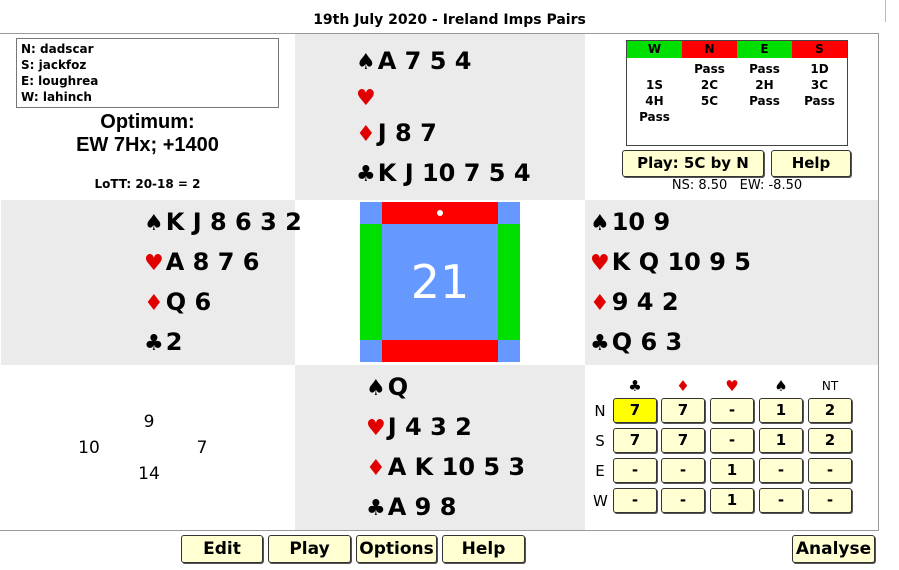 This screenshot has width=899, height=570. I want to click on options-button: Options, so click(396, 549).